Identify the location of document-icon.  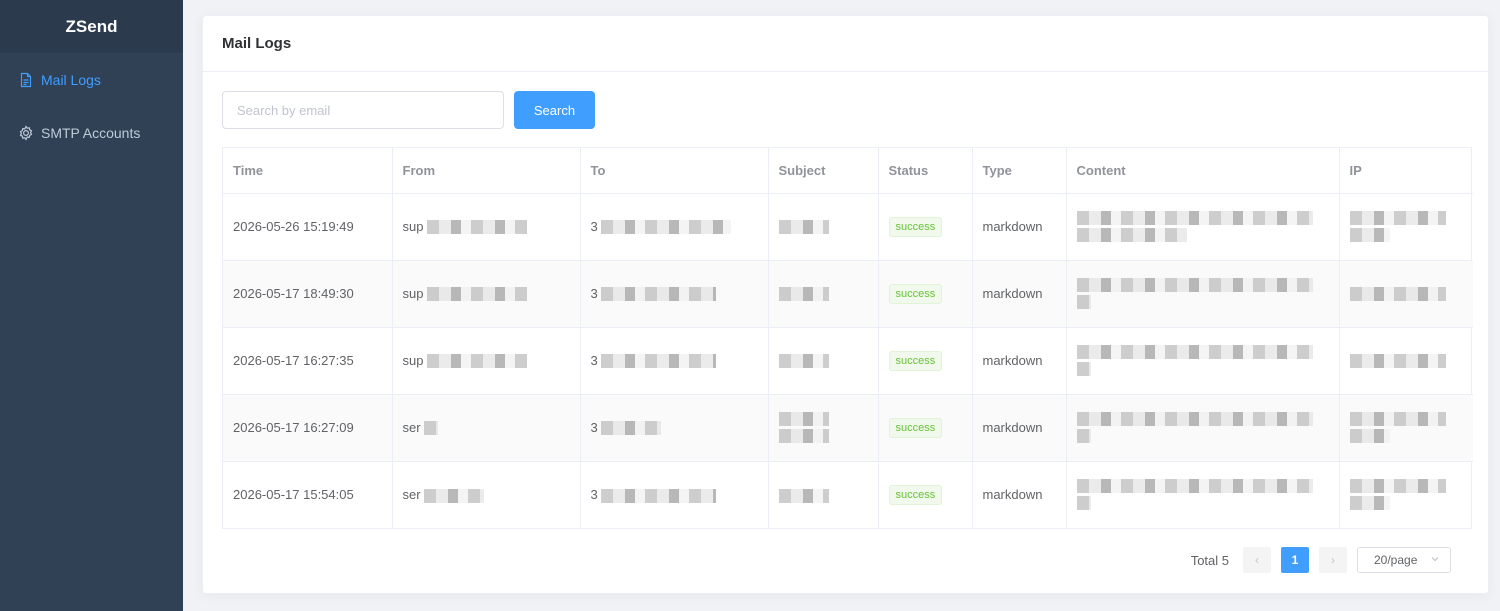
(26, 80).